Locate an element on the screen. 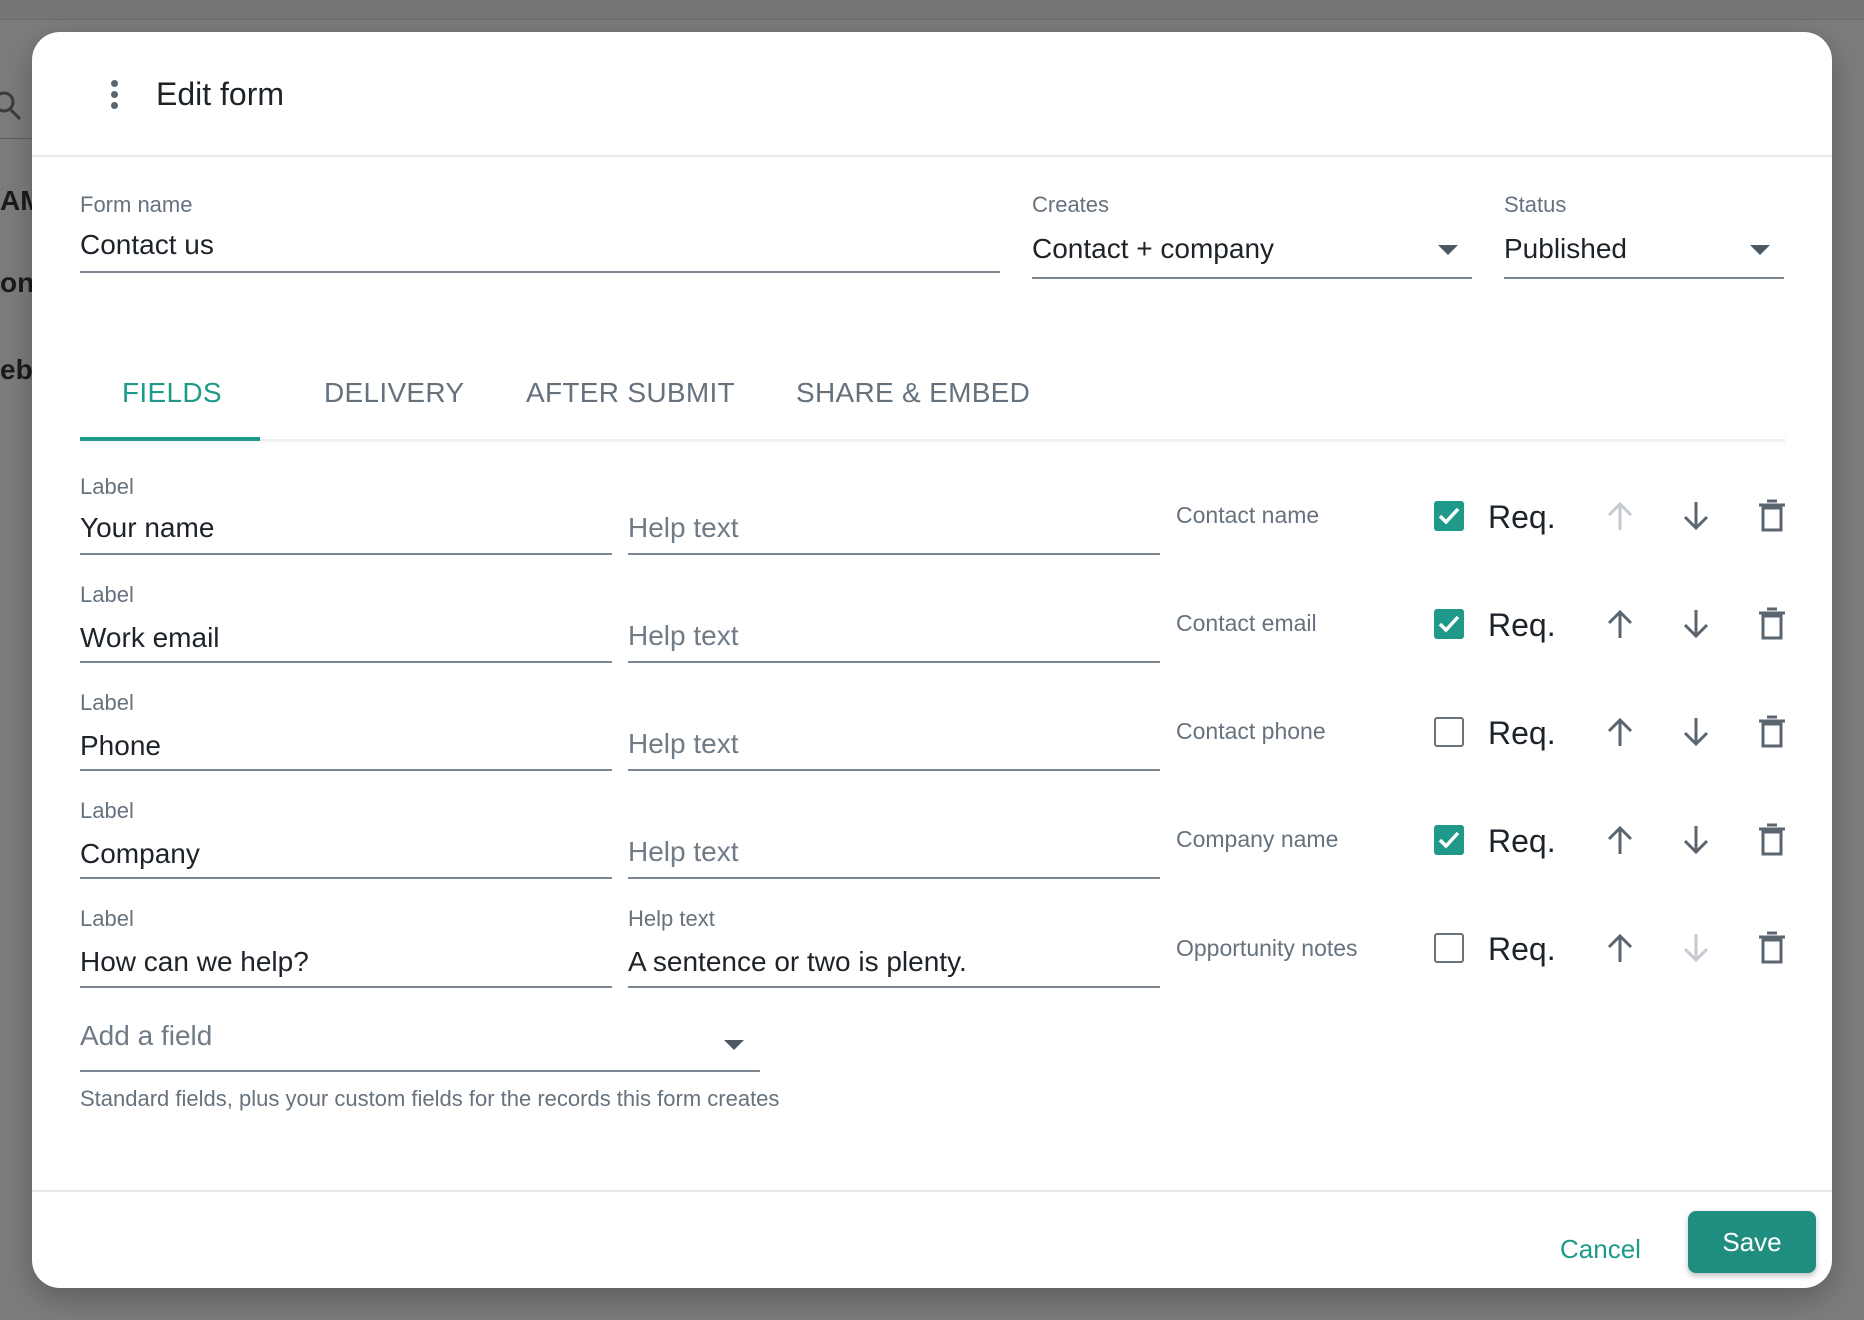  save-button: Save is located at coordinates (1752, 1242).